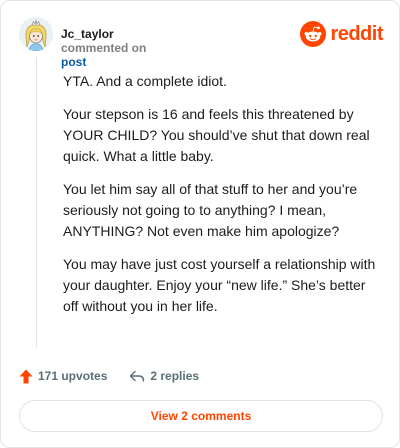  What do you see at coordinates (73, 62) in the screenshot?
I see `post-link: post` at bounding box center [73, 62].